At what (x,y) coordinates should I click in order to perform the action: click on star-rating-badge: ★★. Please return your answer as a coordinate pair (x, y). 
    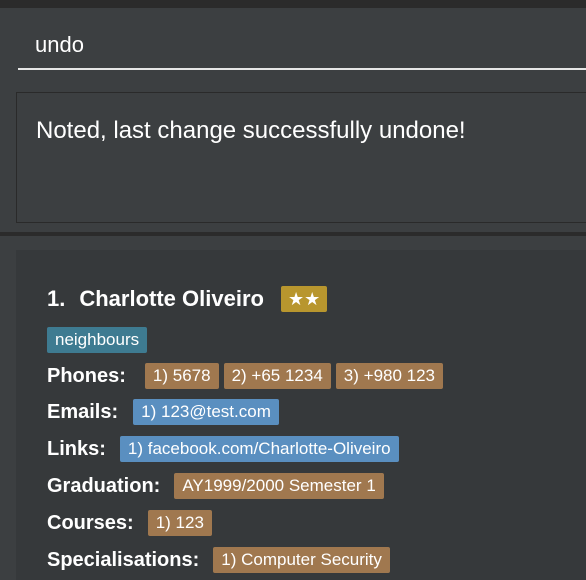
    Looking at the image, I should click on (304, 299).